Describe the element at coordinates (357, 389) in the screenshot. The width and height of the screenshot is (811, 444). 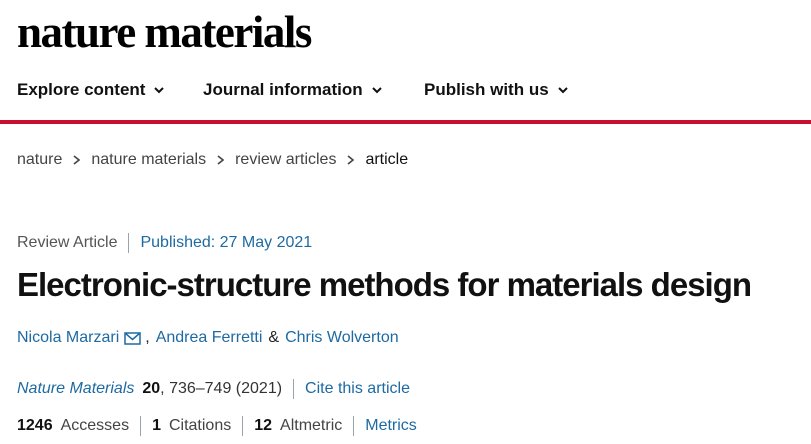
I see `cite-this-article-link: Cite this article` at that location.